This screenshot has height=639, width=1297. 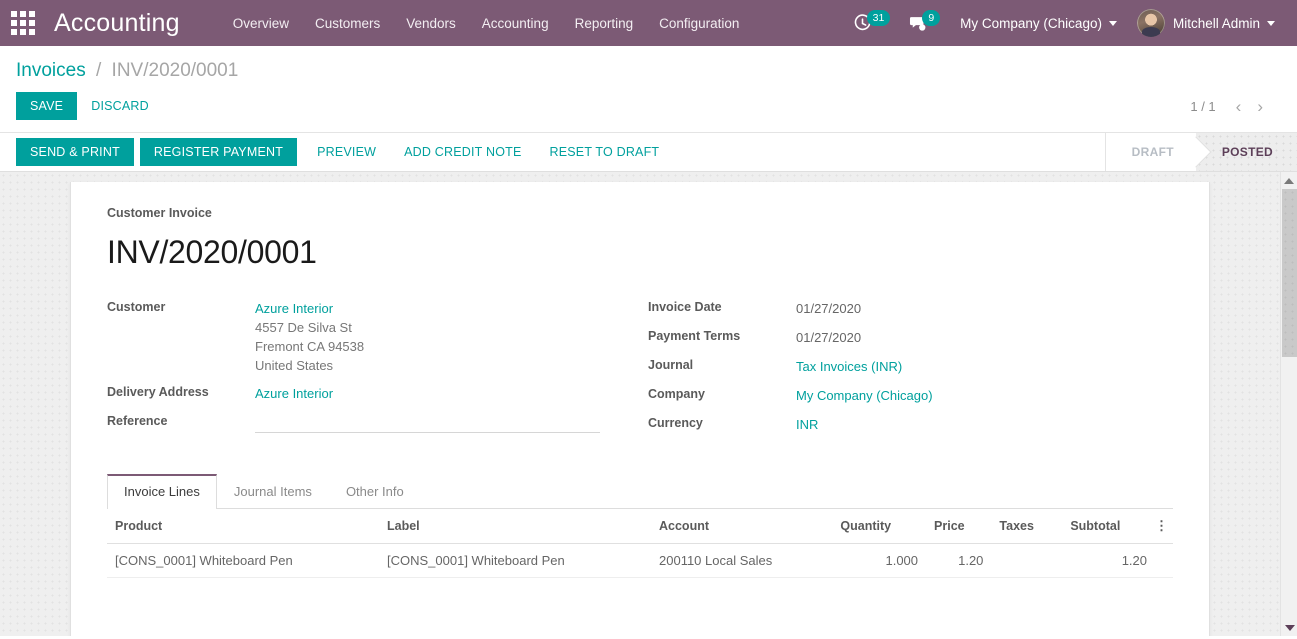 What do you see at coordinates (849, 366) in the screenshot?
I see `journal-link: Tax Invoices (INR)` at bounding box center [849, 366].